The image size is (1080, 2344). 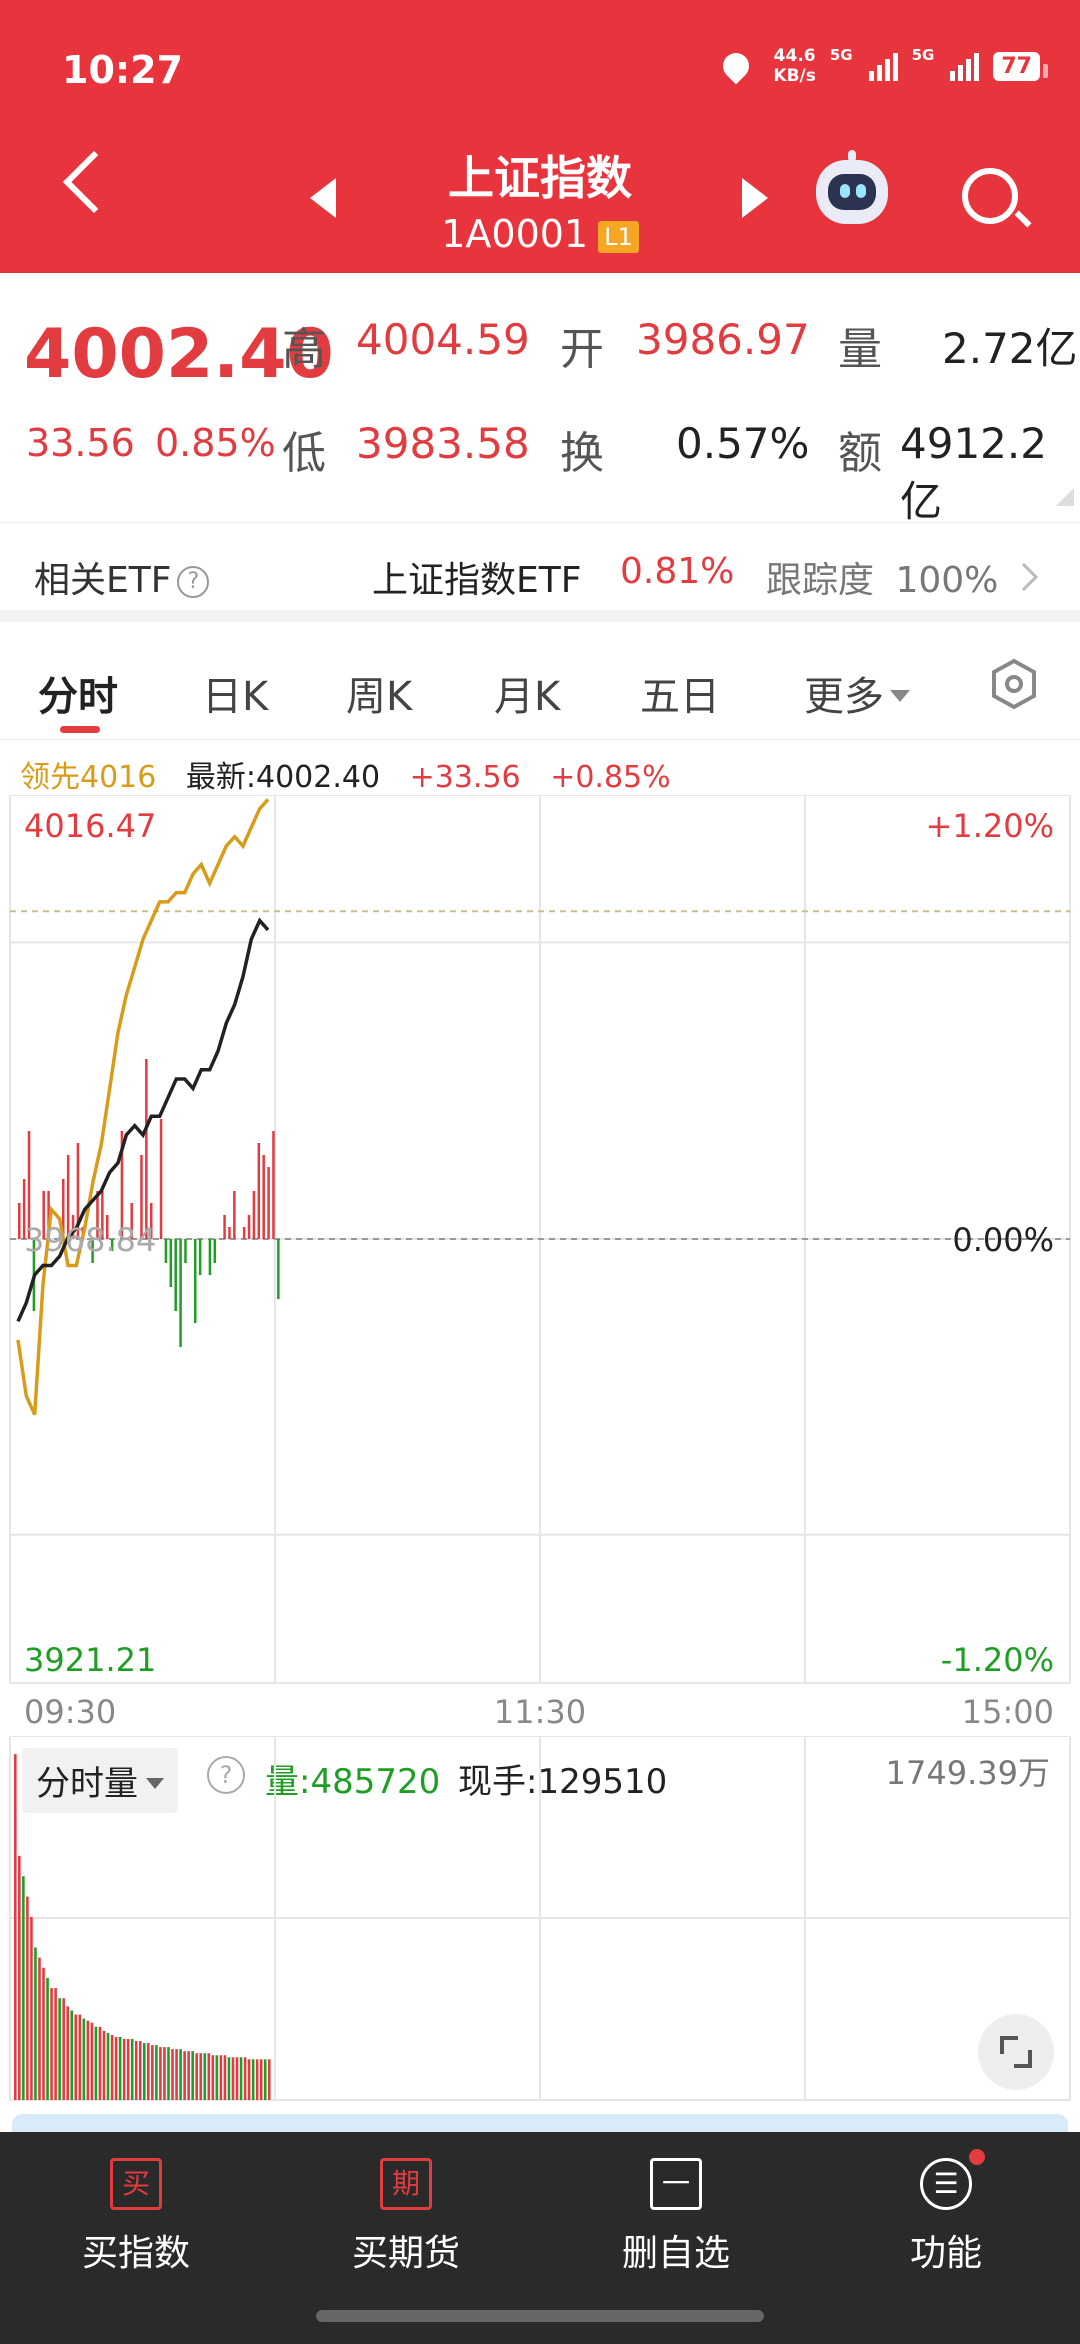 I want to click on x-label-close: 15:00, so click(x=1008, y=1712).